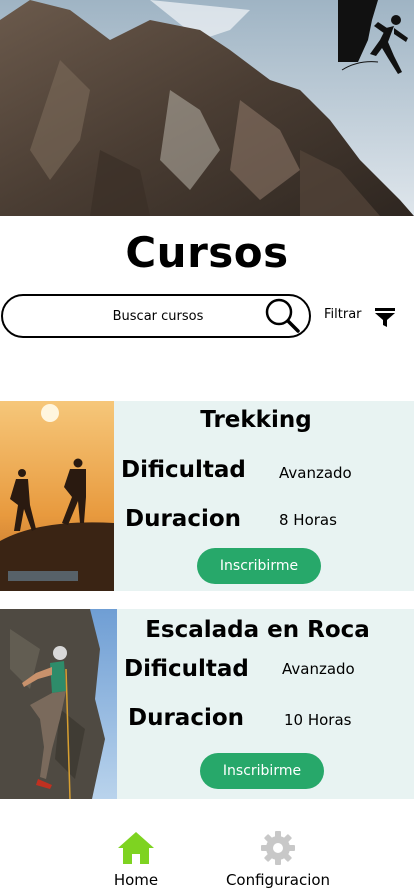  I want to click on rock-climber-photo, so click(58, 704).